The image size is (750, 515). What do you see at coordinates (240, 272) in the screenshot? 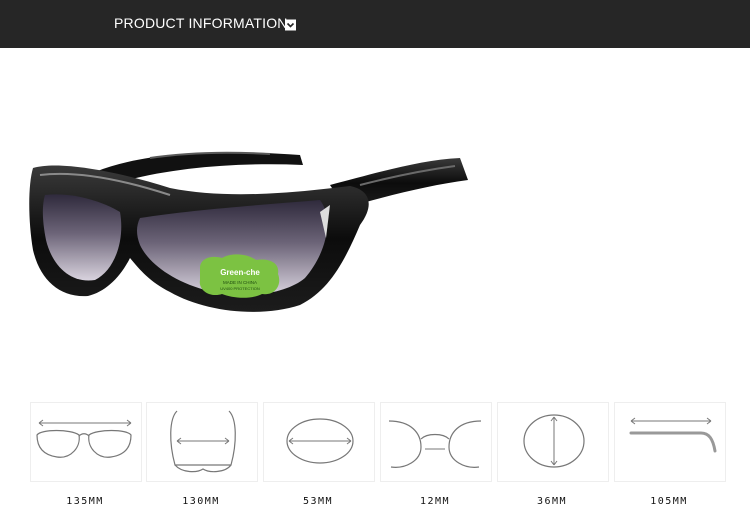
I see `badge-brand: Green-che` at bounding box center [240, 272].